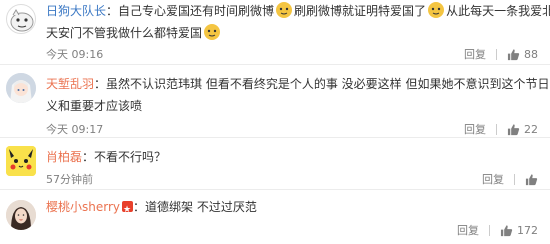  What do you see at coordinates (127, 210) in the screenshot?
I see `verified-badge-icon` at bounding box center [127, 210].